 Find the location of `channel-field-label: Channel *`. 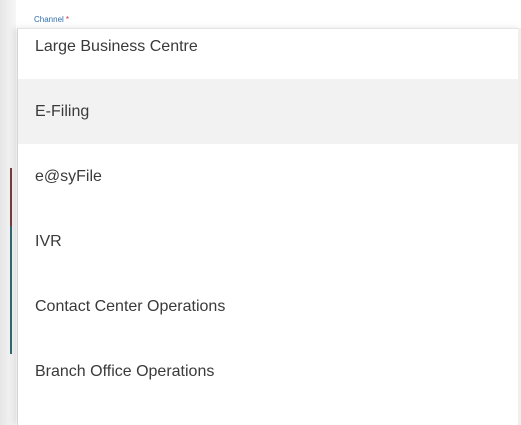

channel-field-label: Channel * is located at coordinates (51, 20).